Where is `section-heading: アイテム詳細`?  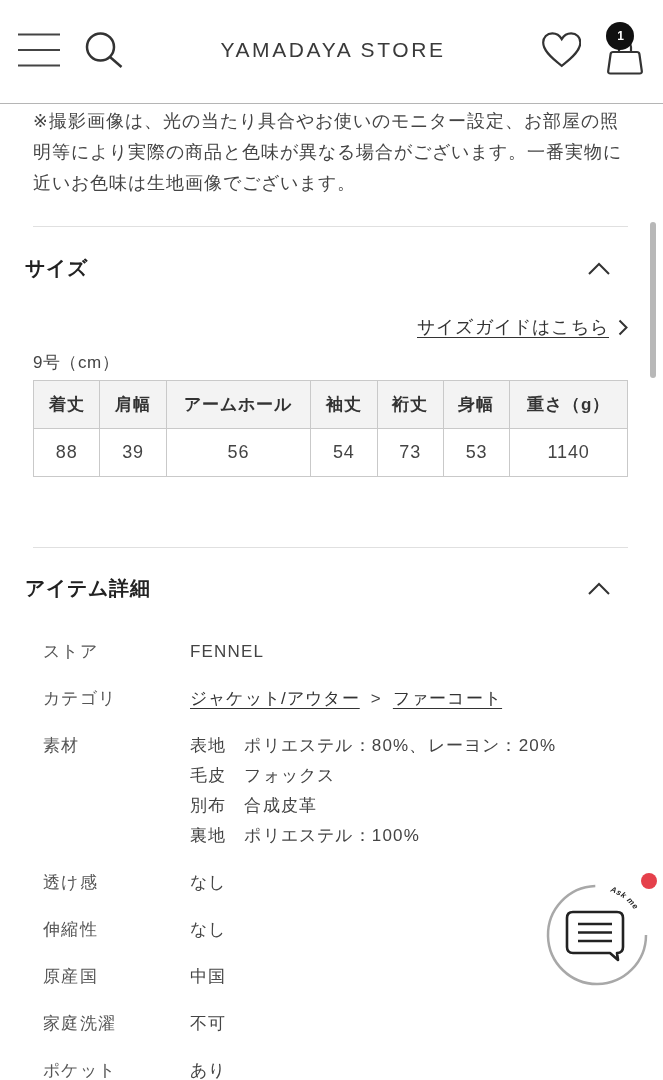
section-heading: アイテム詳細 is located at coordinates (88, 588).